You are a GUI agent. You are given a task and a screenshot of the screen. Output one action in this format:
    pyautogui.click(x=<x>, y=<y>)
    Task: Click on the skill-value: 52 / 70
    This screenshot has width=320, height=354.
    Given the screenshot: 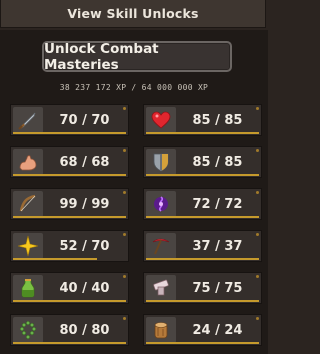 What is the action you would take?
    pyautogui.click(x=84, y=246)
    